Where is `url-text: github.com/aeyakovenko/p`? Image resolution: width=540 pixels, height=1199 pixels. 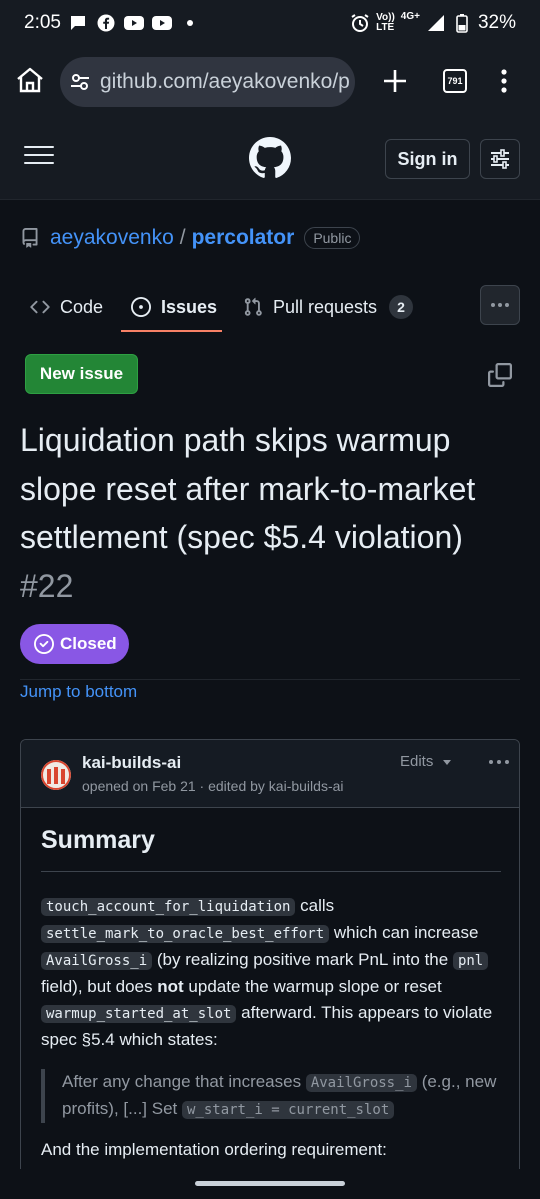 url-text: github.com/aeyakovenko/p is located at coordinates (225, 82).